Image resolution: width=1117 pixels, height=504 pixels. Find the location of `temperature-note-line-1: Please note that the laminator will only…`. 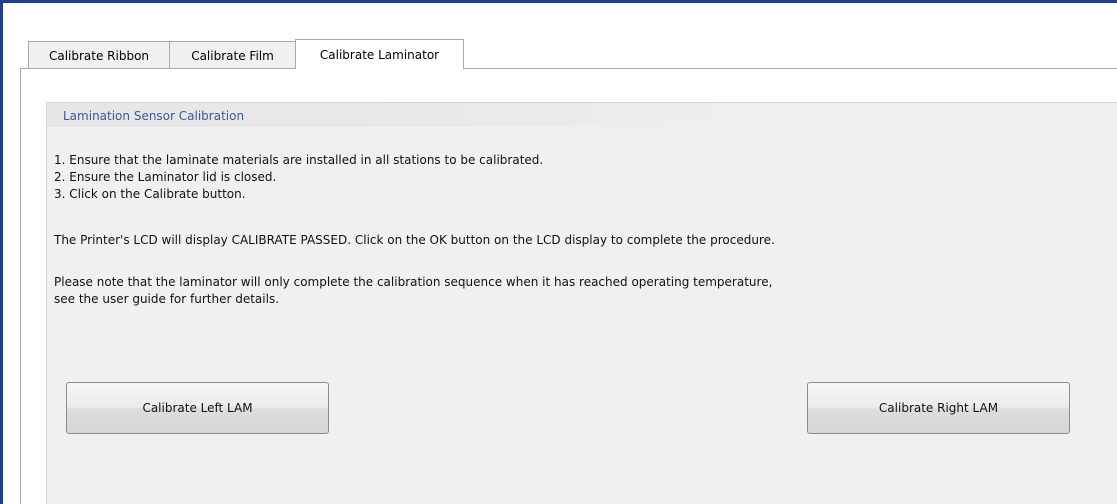

temperature-note-line-1: Please note that the laminator will only… is located at coordinates (413, 282).